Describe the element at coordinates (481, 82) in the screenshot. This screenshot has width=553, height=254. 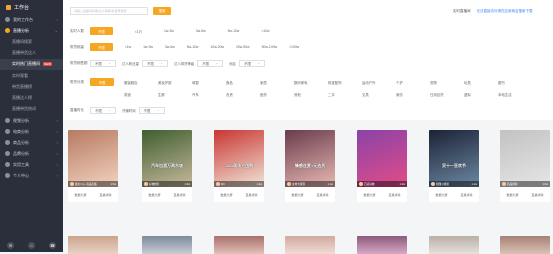
I see `category-option: 玩具` at that location.